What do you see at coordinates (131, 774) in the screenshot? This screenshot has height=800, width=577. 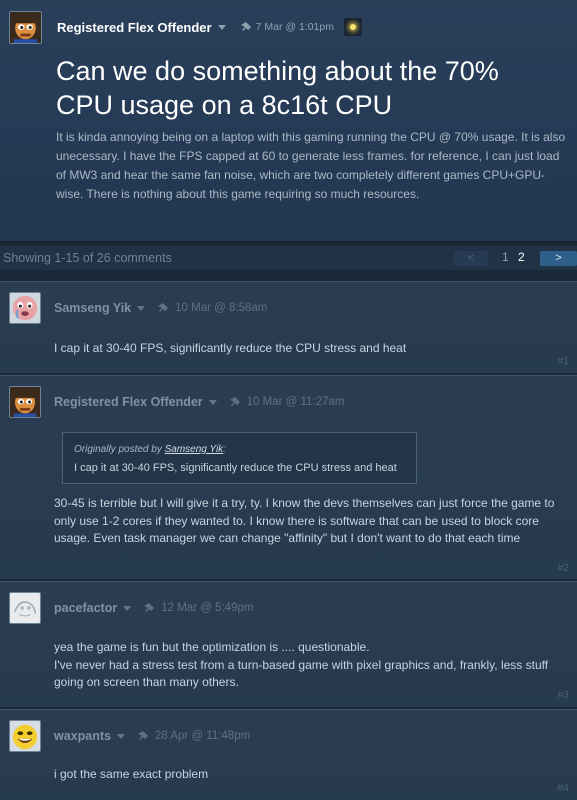 I see `comment-text: i got the same exact problem` at bounding box center [131, 774].